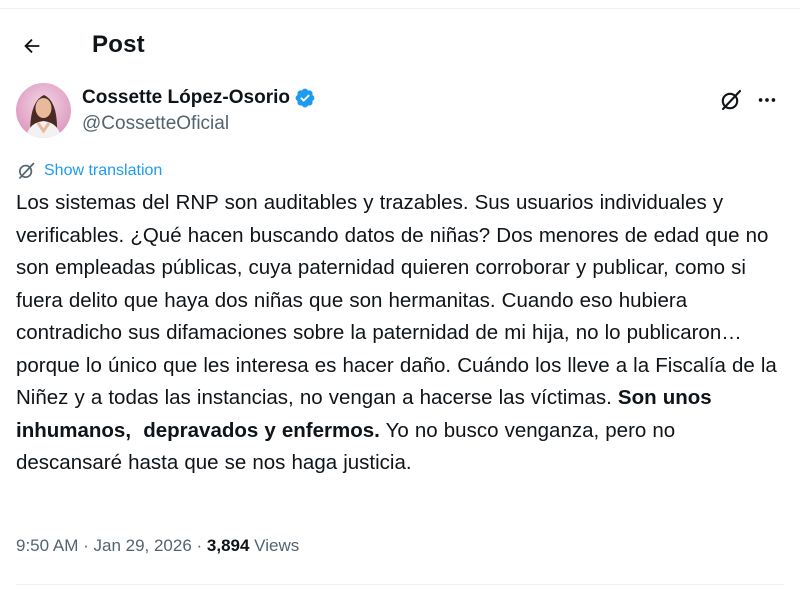 This screenshot has width=800, height=600. Describe the element at coordinates (305, 98) in the screenshot. I see `verified-badge-icon` at that location.